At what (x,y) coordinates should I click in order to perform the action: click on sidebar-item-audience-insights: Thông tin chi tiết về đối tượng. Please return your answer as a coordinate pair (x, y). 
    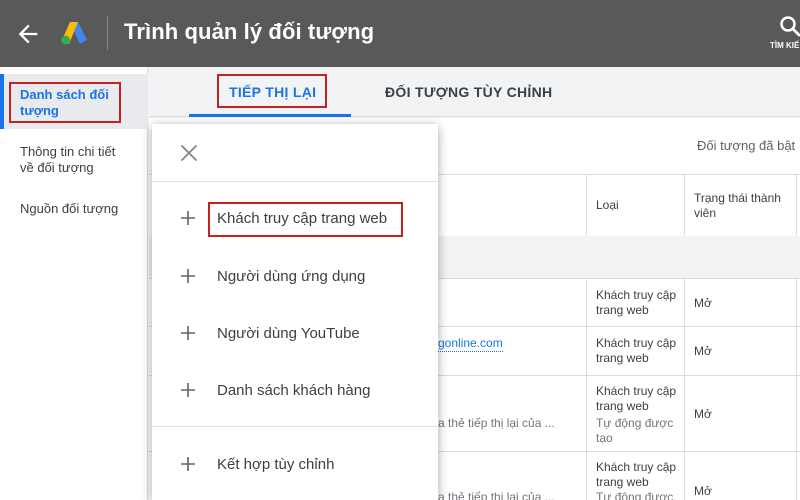
    Looking at the image, I should click on (75, 160).